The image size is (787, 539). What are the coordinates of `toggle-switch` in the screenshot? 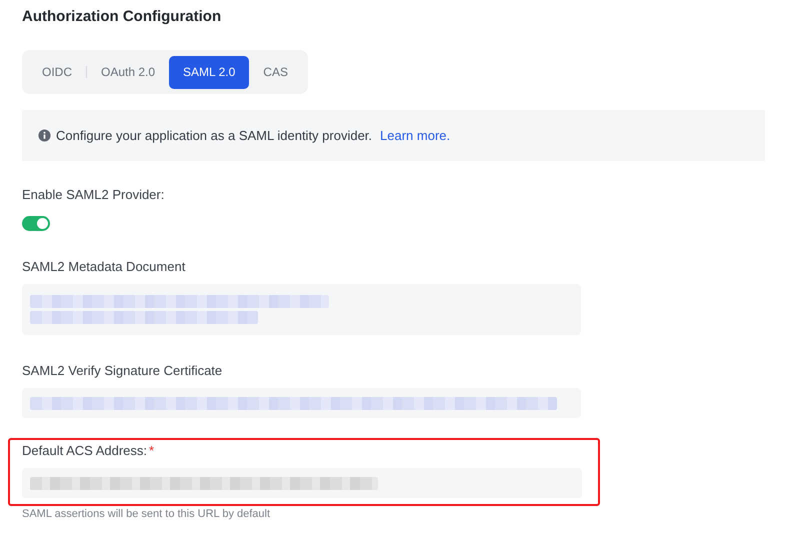 It's located at (36, 223).